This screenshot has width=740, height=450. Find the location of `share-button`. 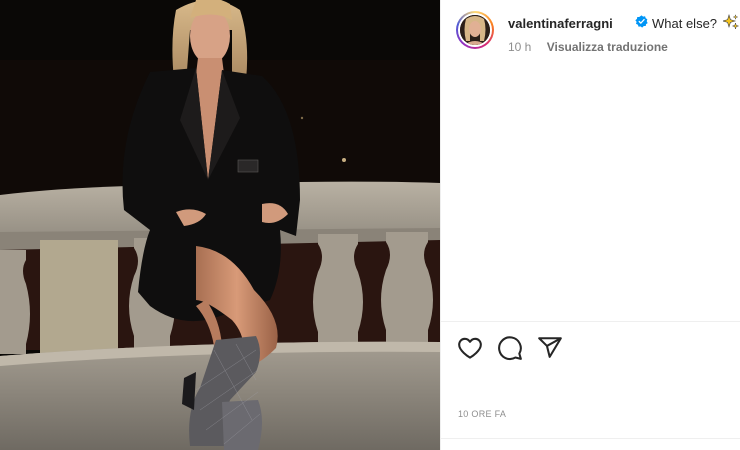

share-button is located at coordinates (550, 348).